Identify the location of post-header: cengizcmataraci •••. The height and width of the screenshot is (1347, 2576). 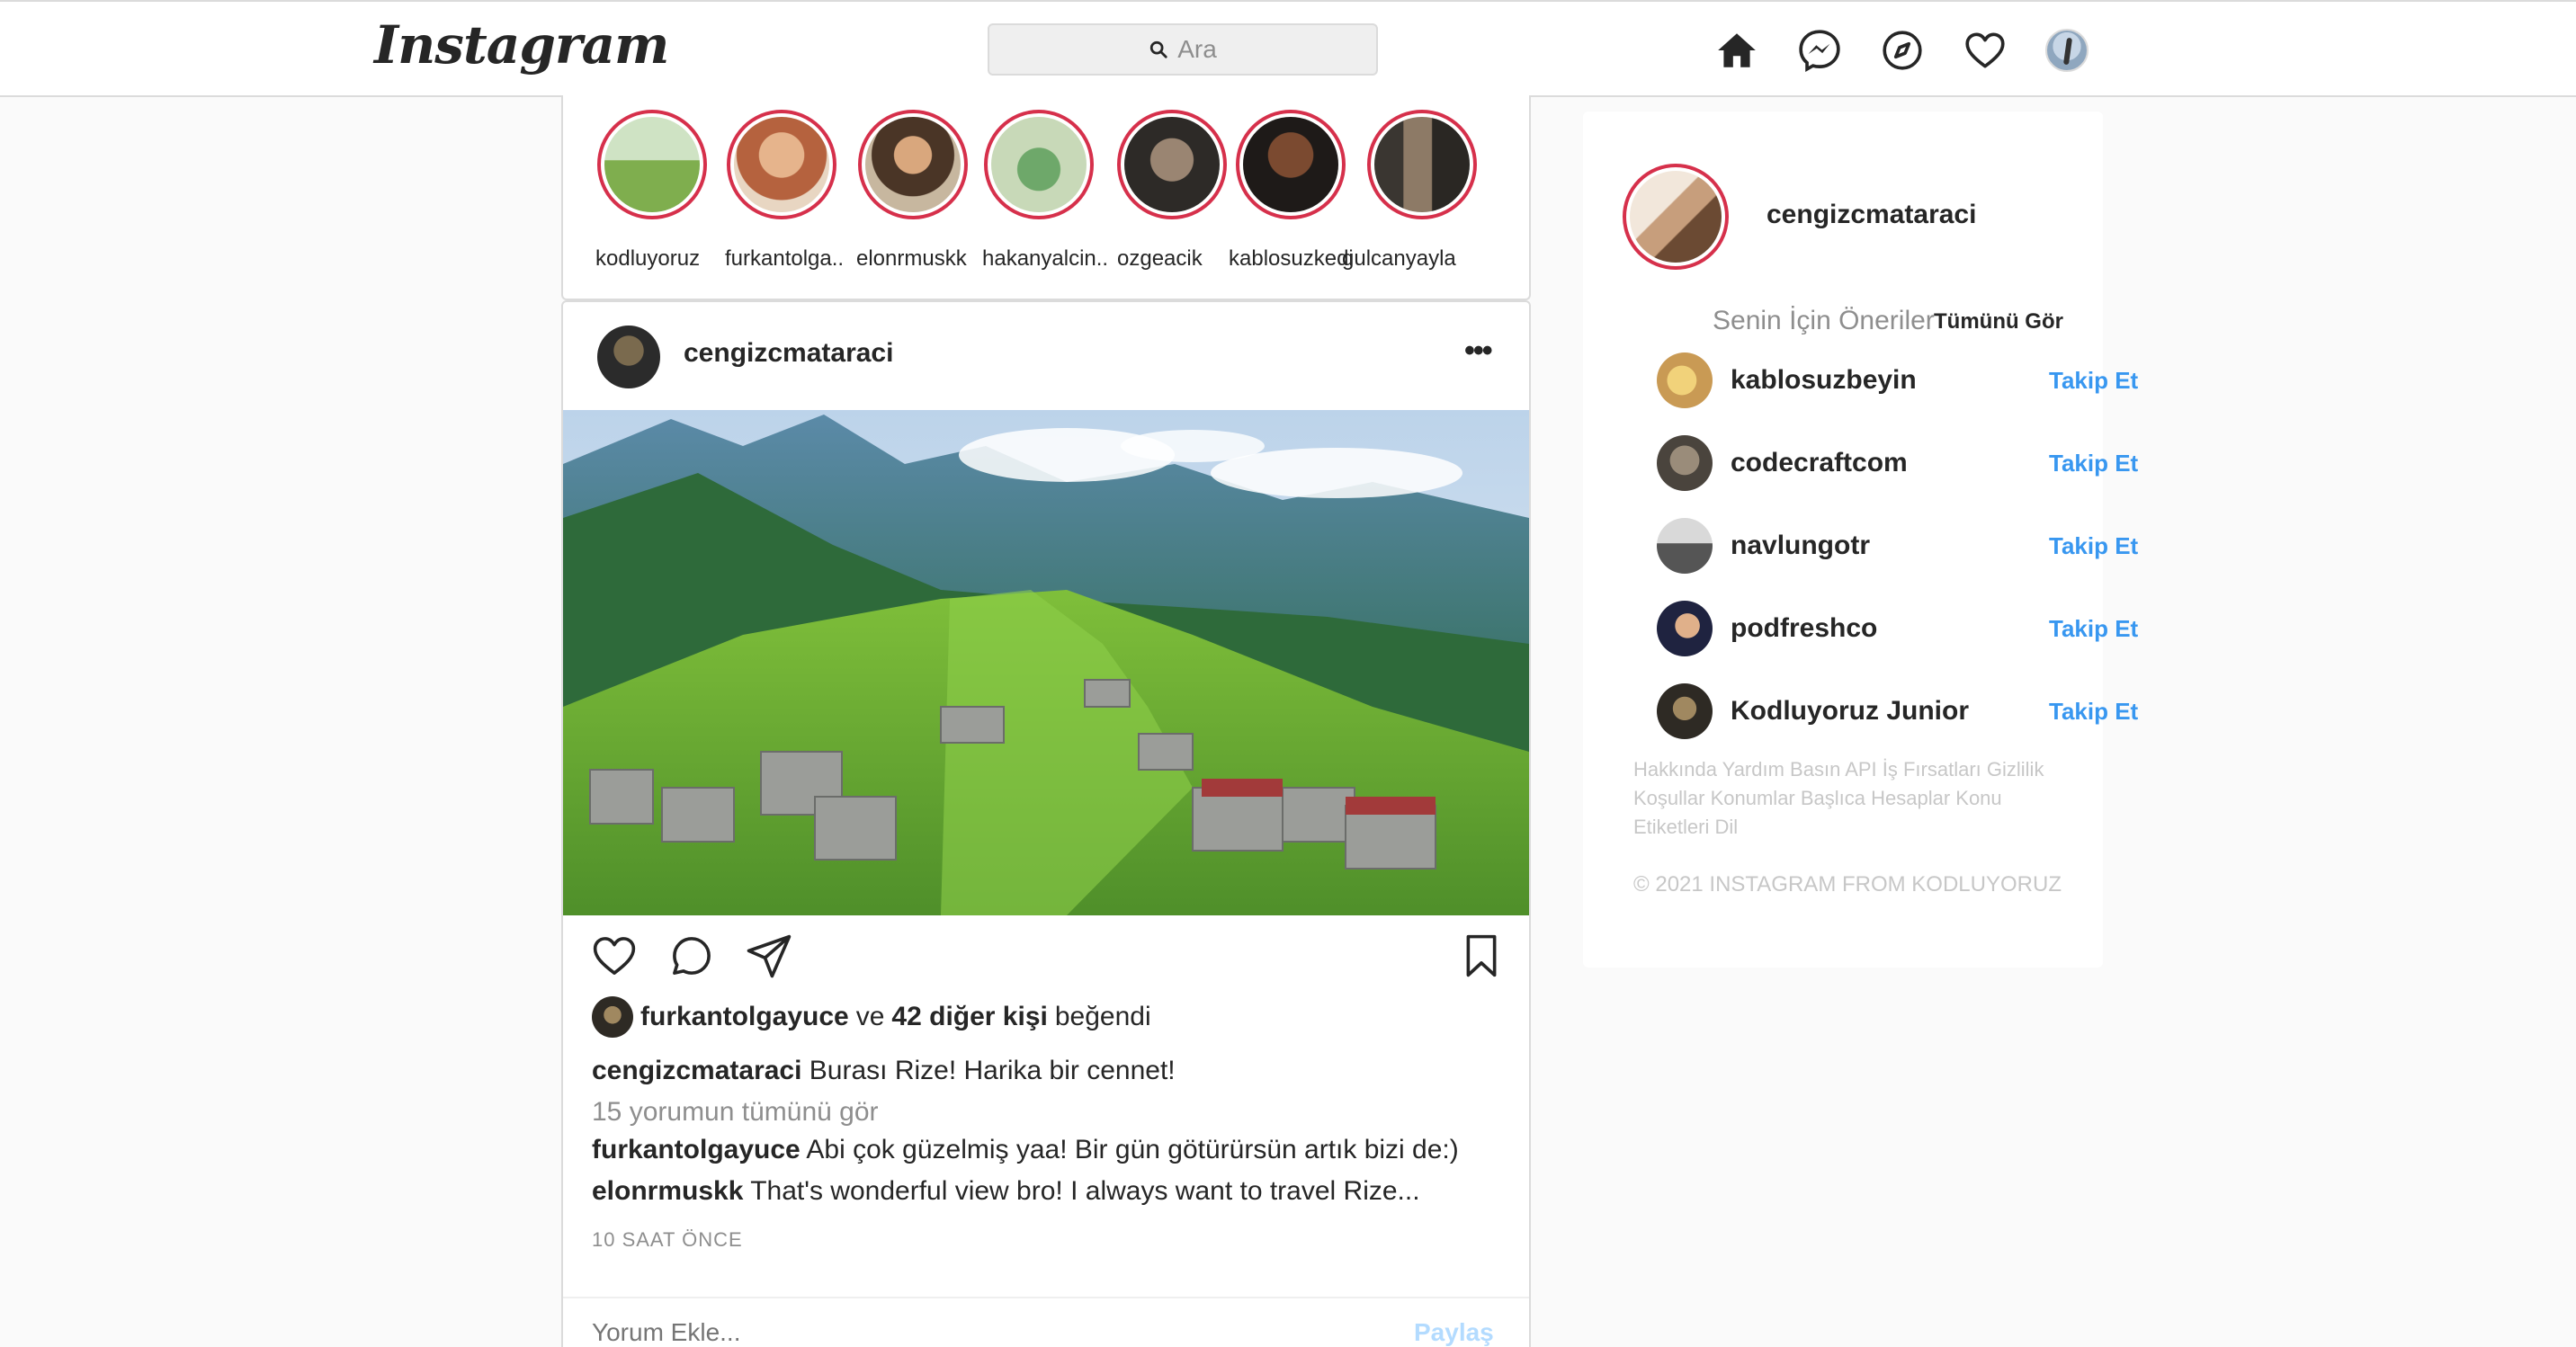
(1046, 356).